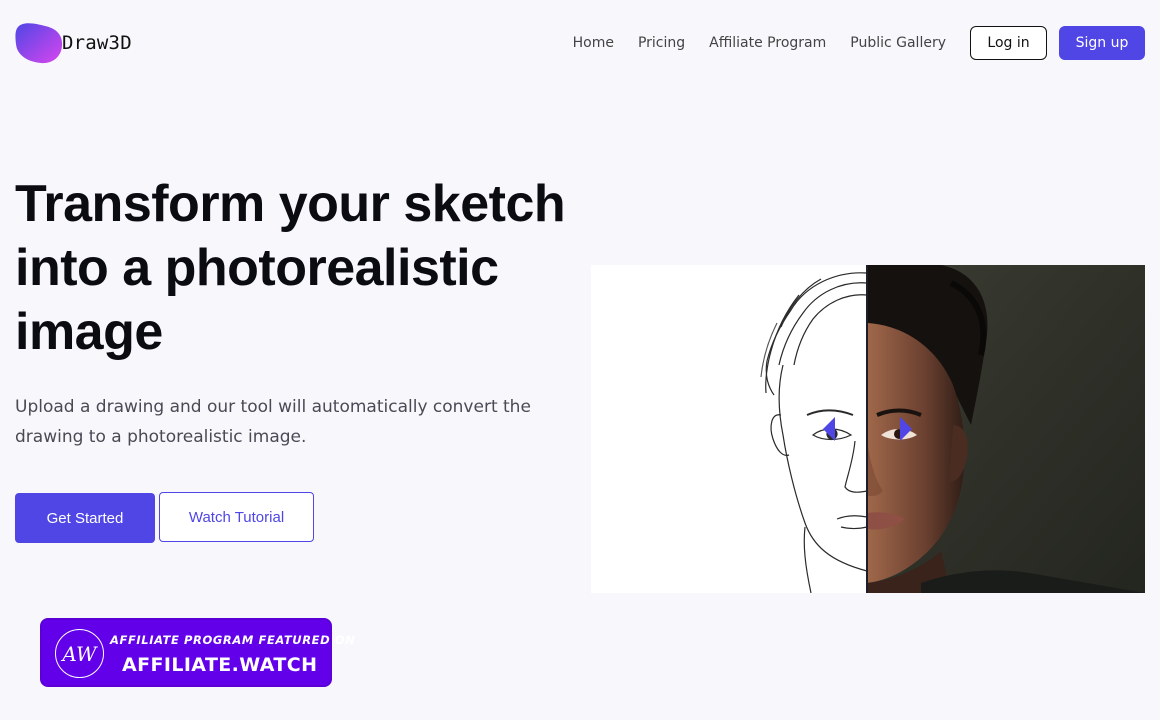 The height and width of the screenshot is (720, 1160). What do you see at coordinates (233, 640) in the screenshot?
I see `badge-tagline: AFFILIATE PROGRAM FEATURED ON` at bounding box center [233, 640].